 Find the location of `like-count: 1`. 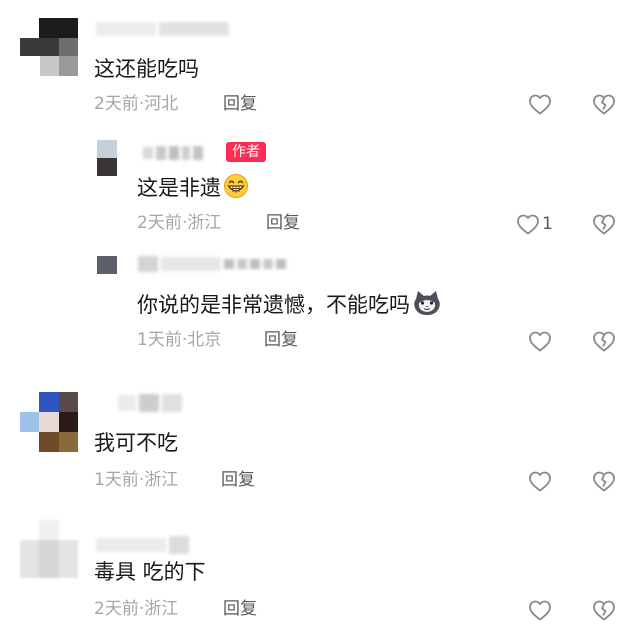

like-count: 1 is located at coordinates (547, 224).